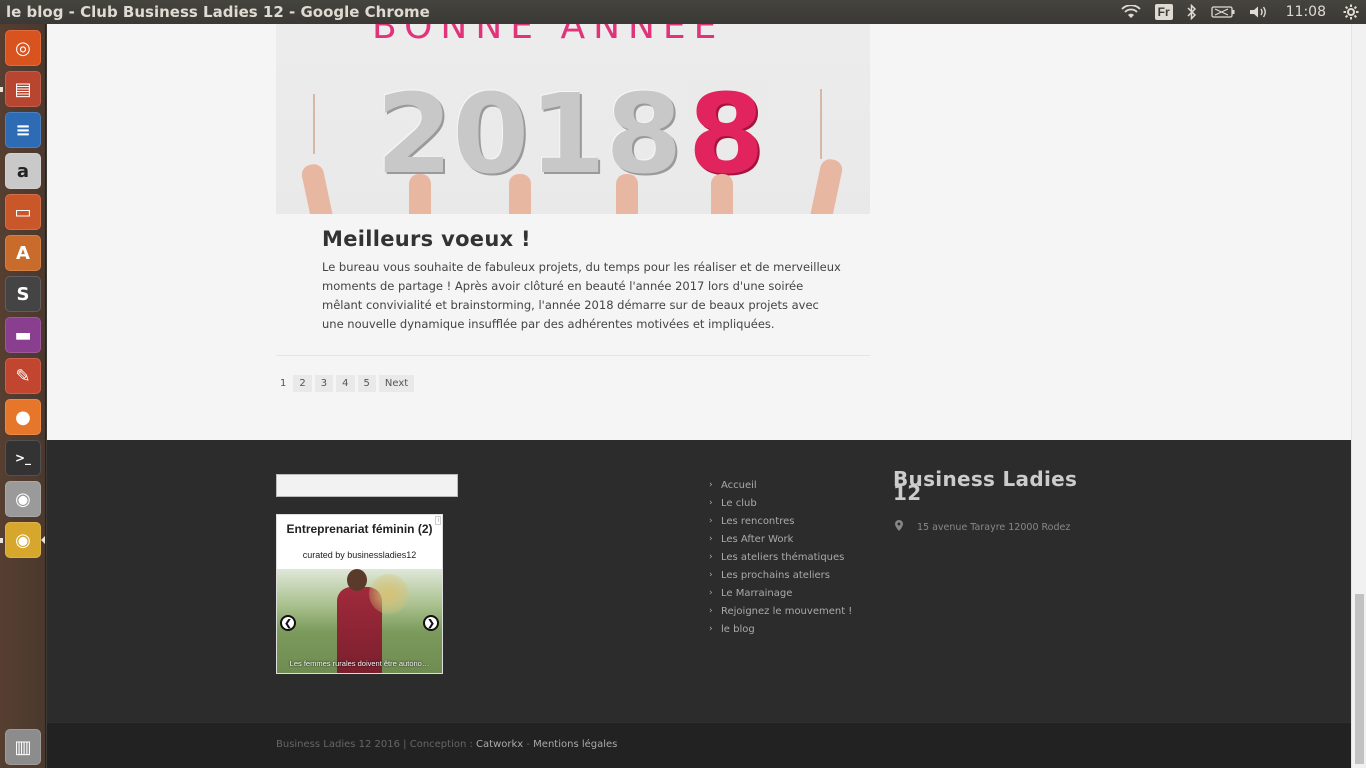 The image size is (1366, 768). Describe the element at coordinates (324, 383) in the screenshot. I see `page-3-link: 3` at that location.